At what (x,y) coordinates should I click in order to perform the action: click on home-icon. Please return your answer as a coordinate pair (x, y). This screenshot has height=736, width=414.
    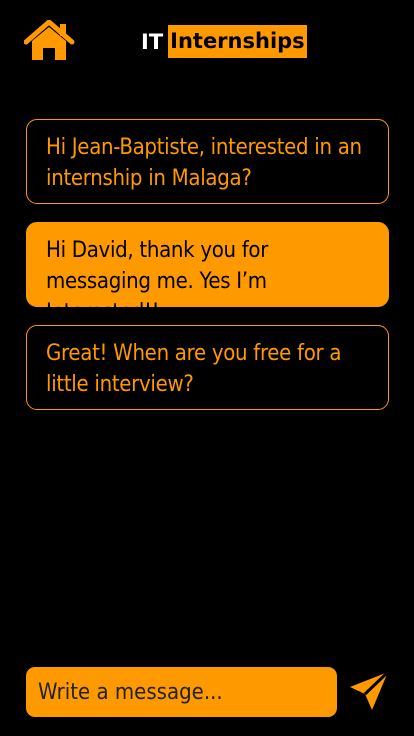
    Looking at the image, I should click on (49, 39).